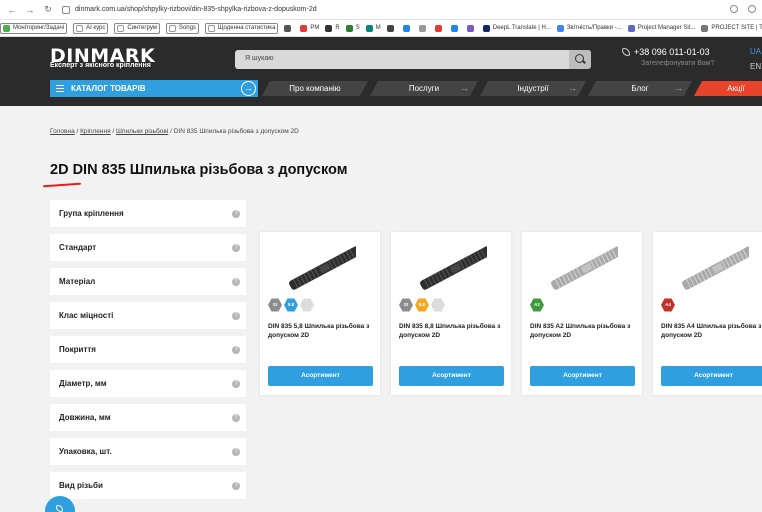 The image size is (762, 512). What do you see at coordinates (62, 131) in the screenshot?
I see `breadcrumb-home: Головна` at bounding box center [62, 131].